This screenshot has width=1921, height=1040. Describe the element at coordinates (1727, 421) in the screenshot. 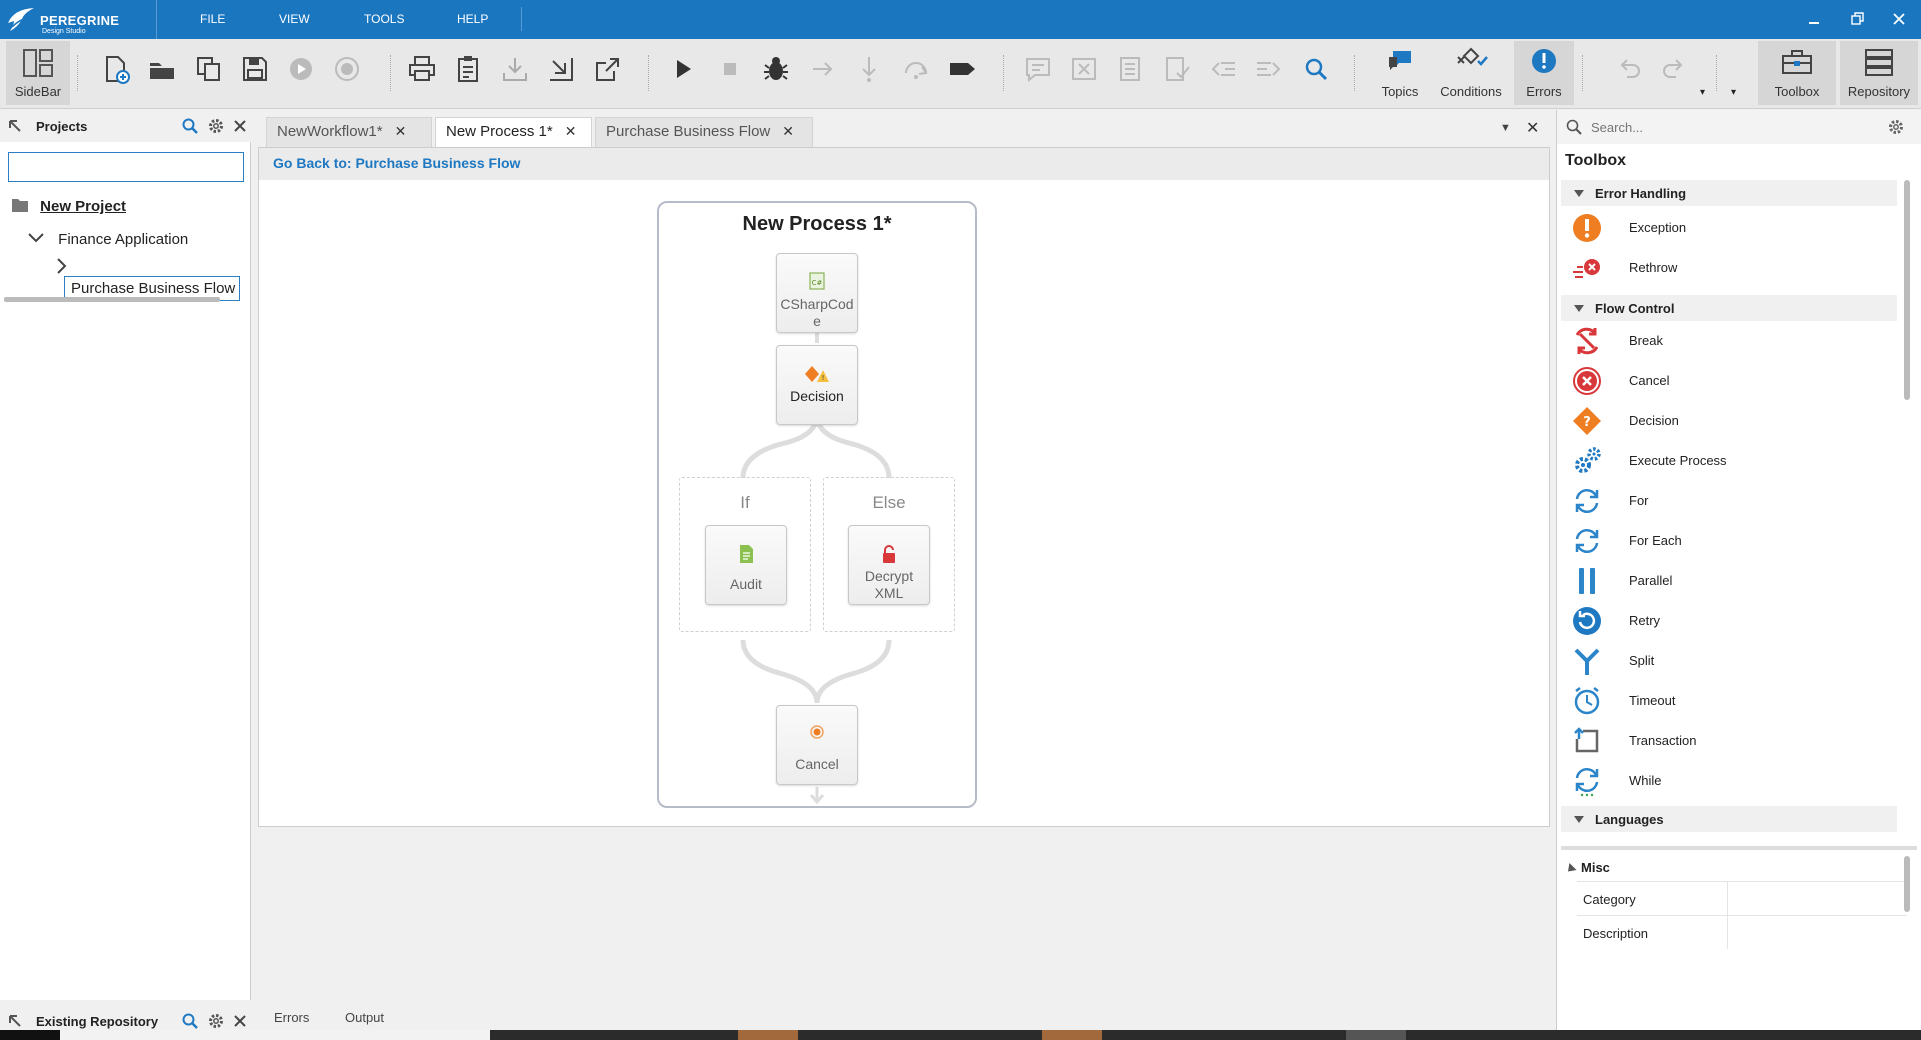

I see `toolbox-item-decision: ? Decision` at that location.